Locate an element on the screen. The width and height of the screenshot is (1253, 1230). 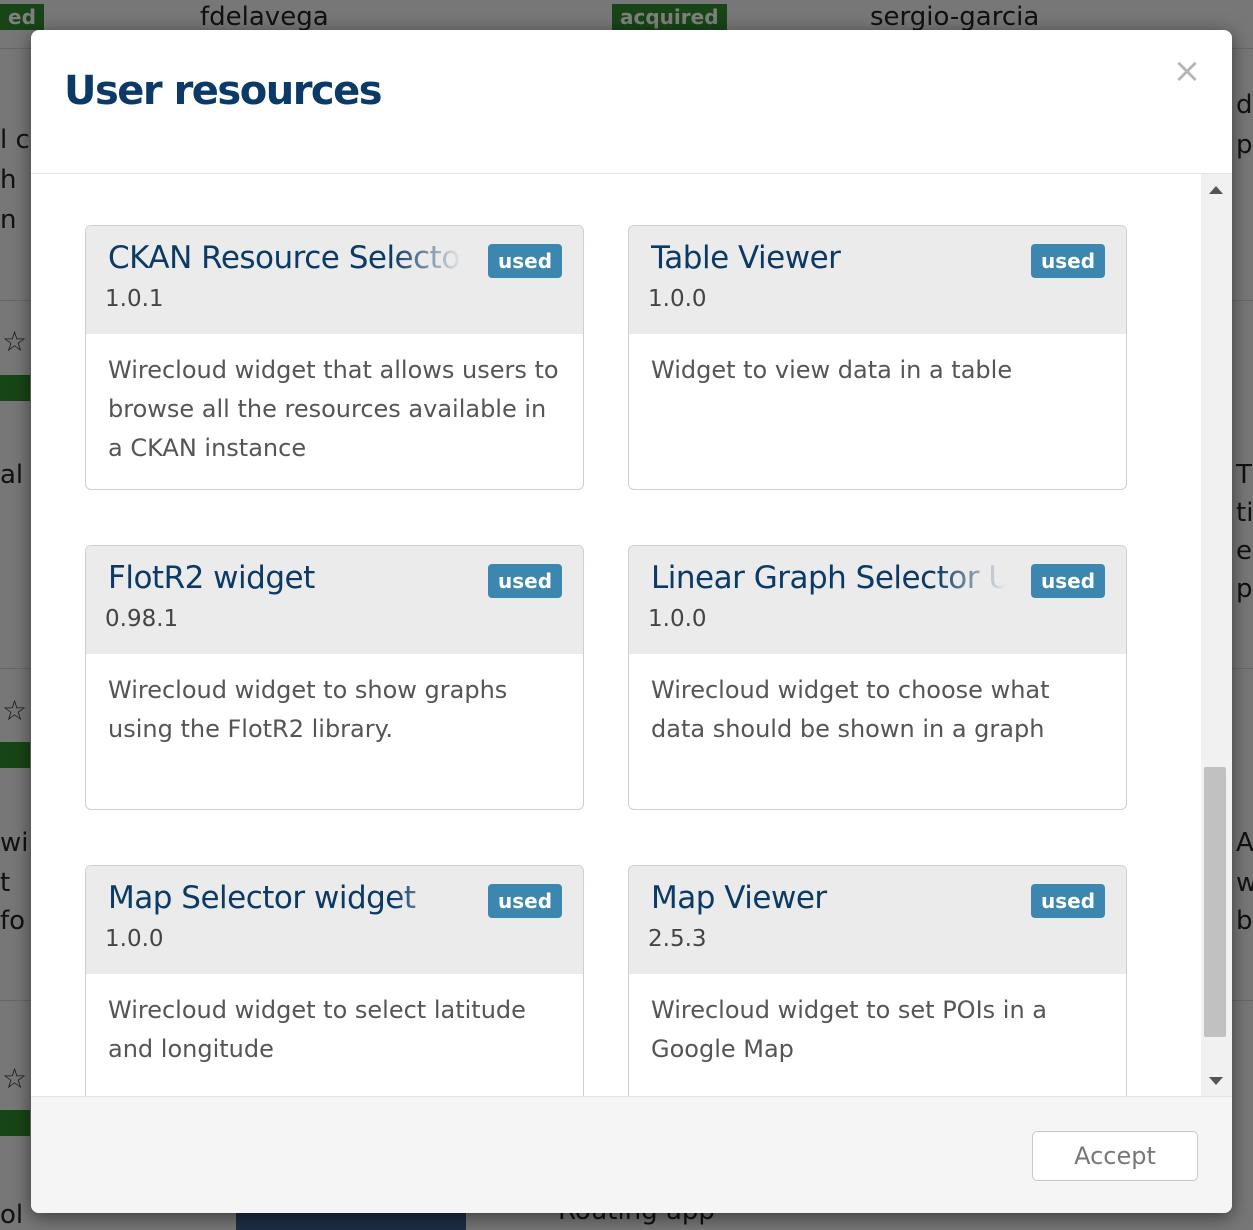
card-version: 2.5.3 is located at coordinates (677, 939).